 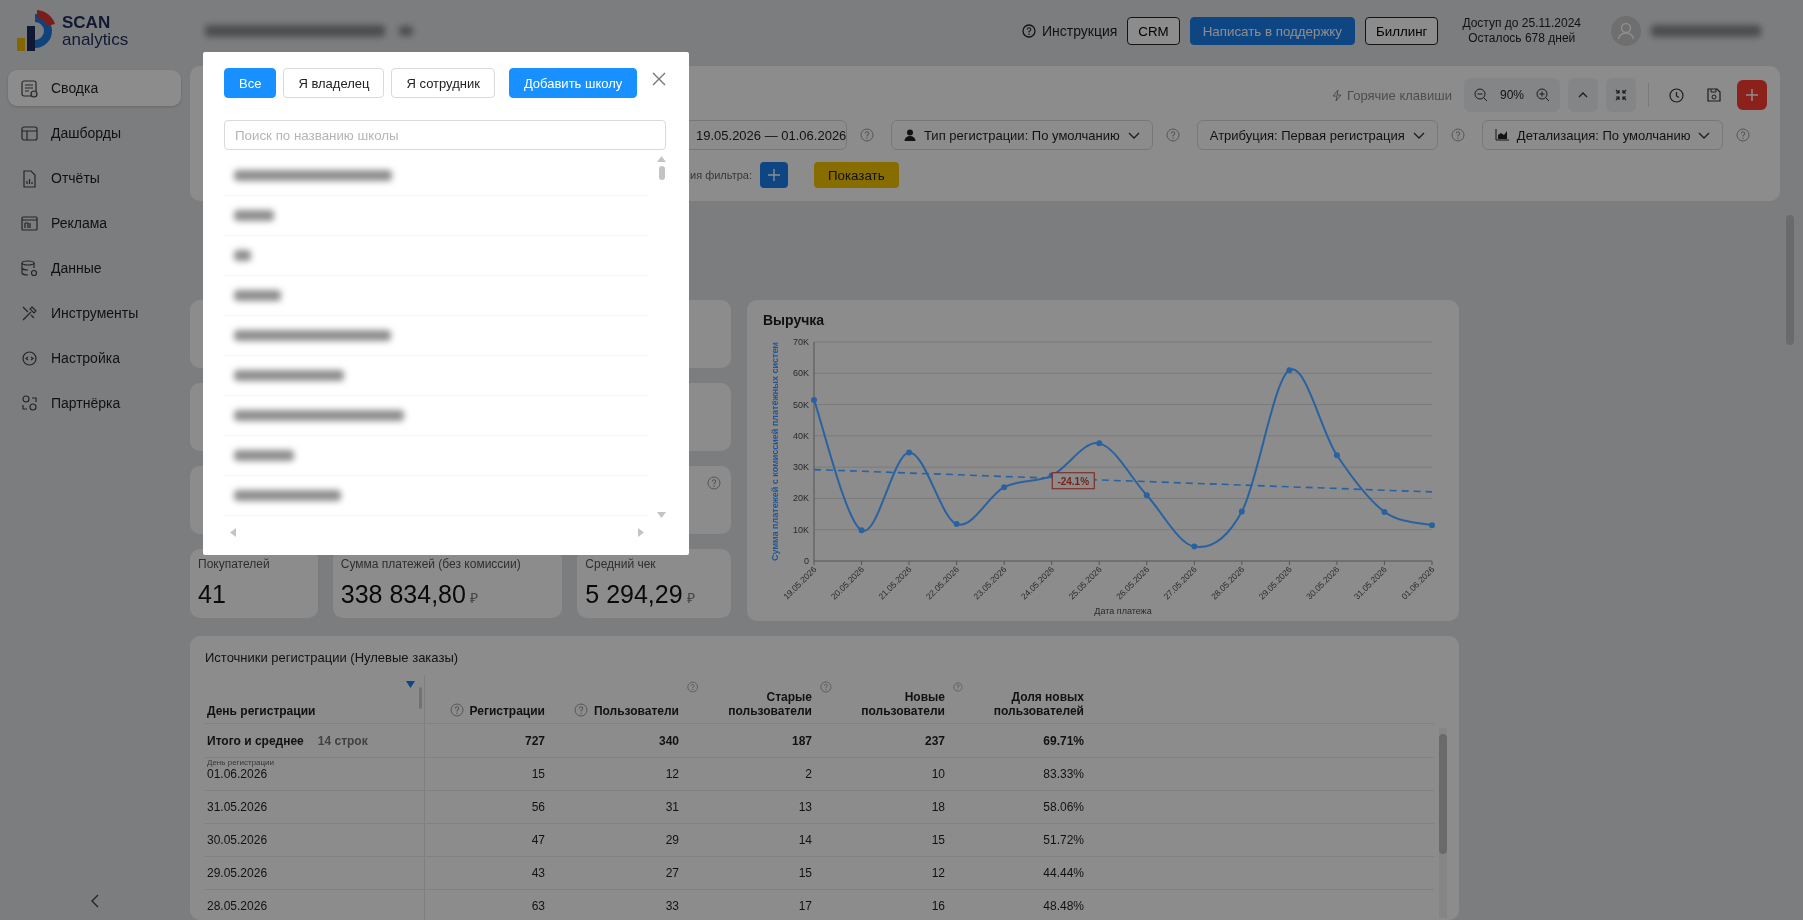 I want to click on column-header: День регистрации, so click(x=261, y=711).